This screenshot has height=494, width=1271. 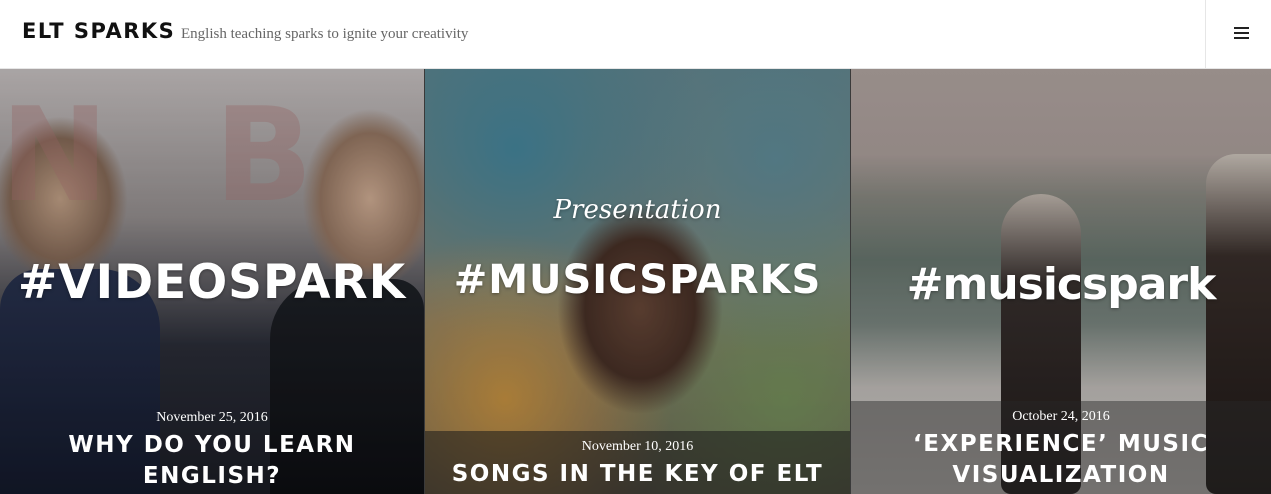 What do you see at coordinates (1241, 33) in the screenshot?
I see `hamburger-menu-icon` at bounding box center [1241, 33].